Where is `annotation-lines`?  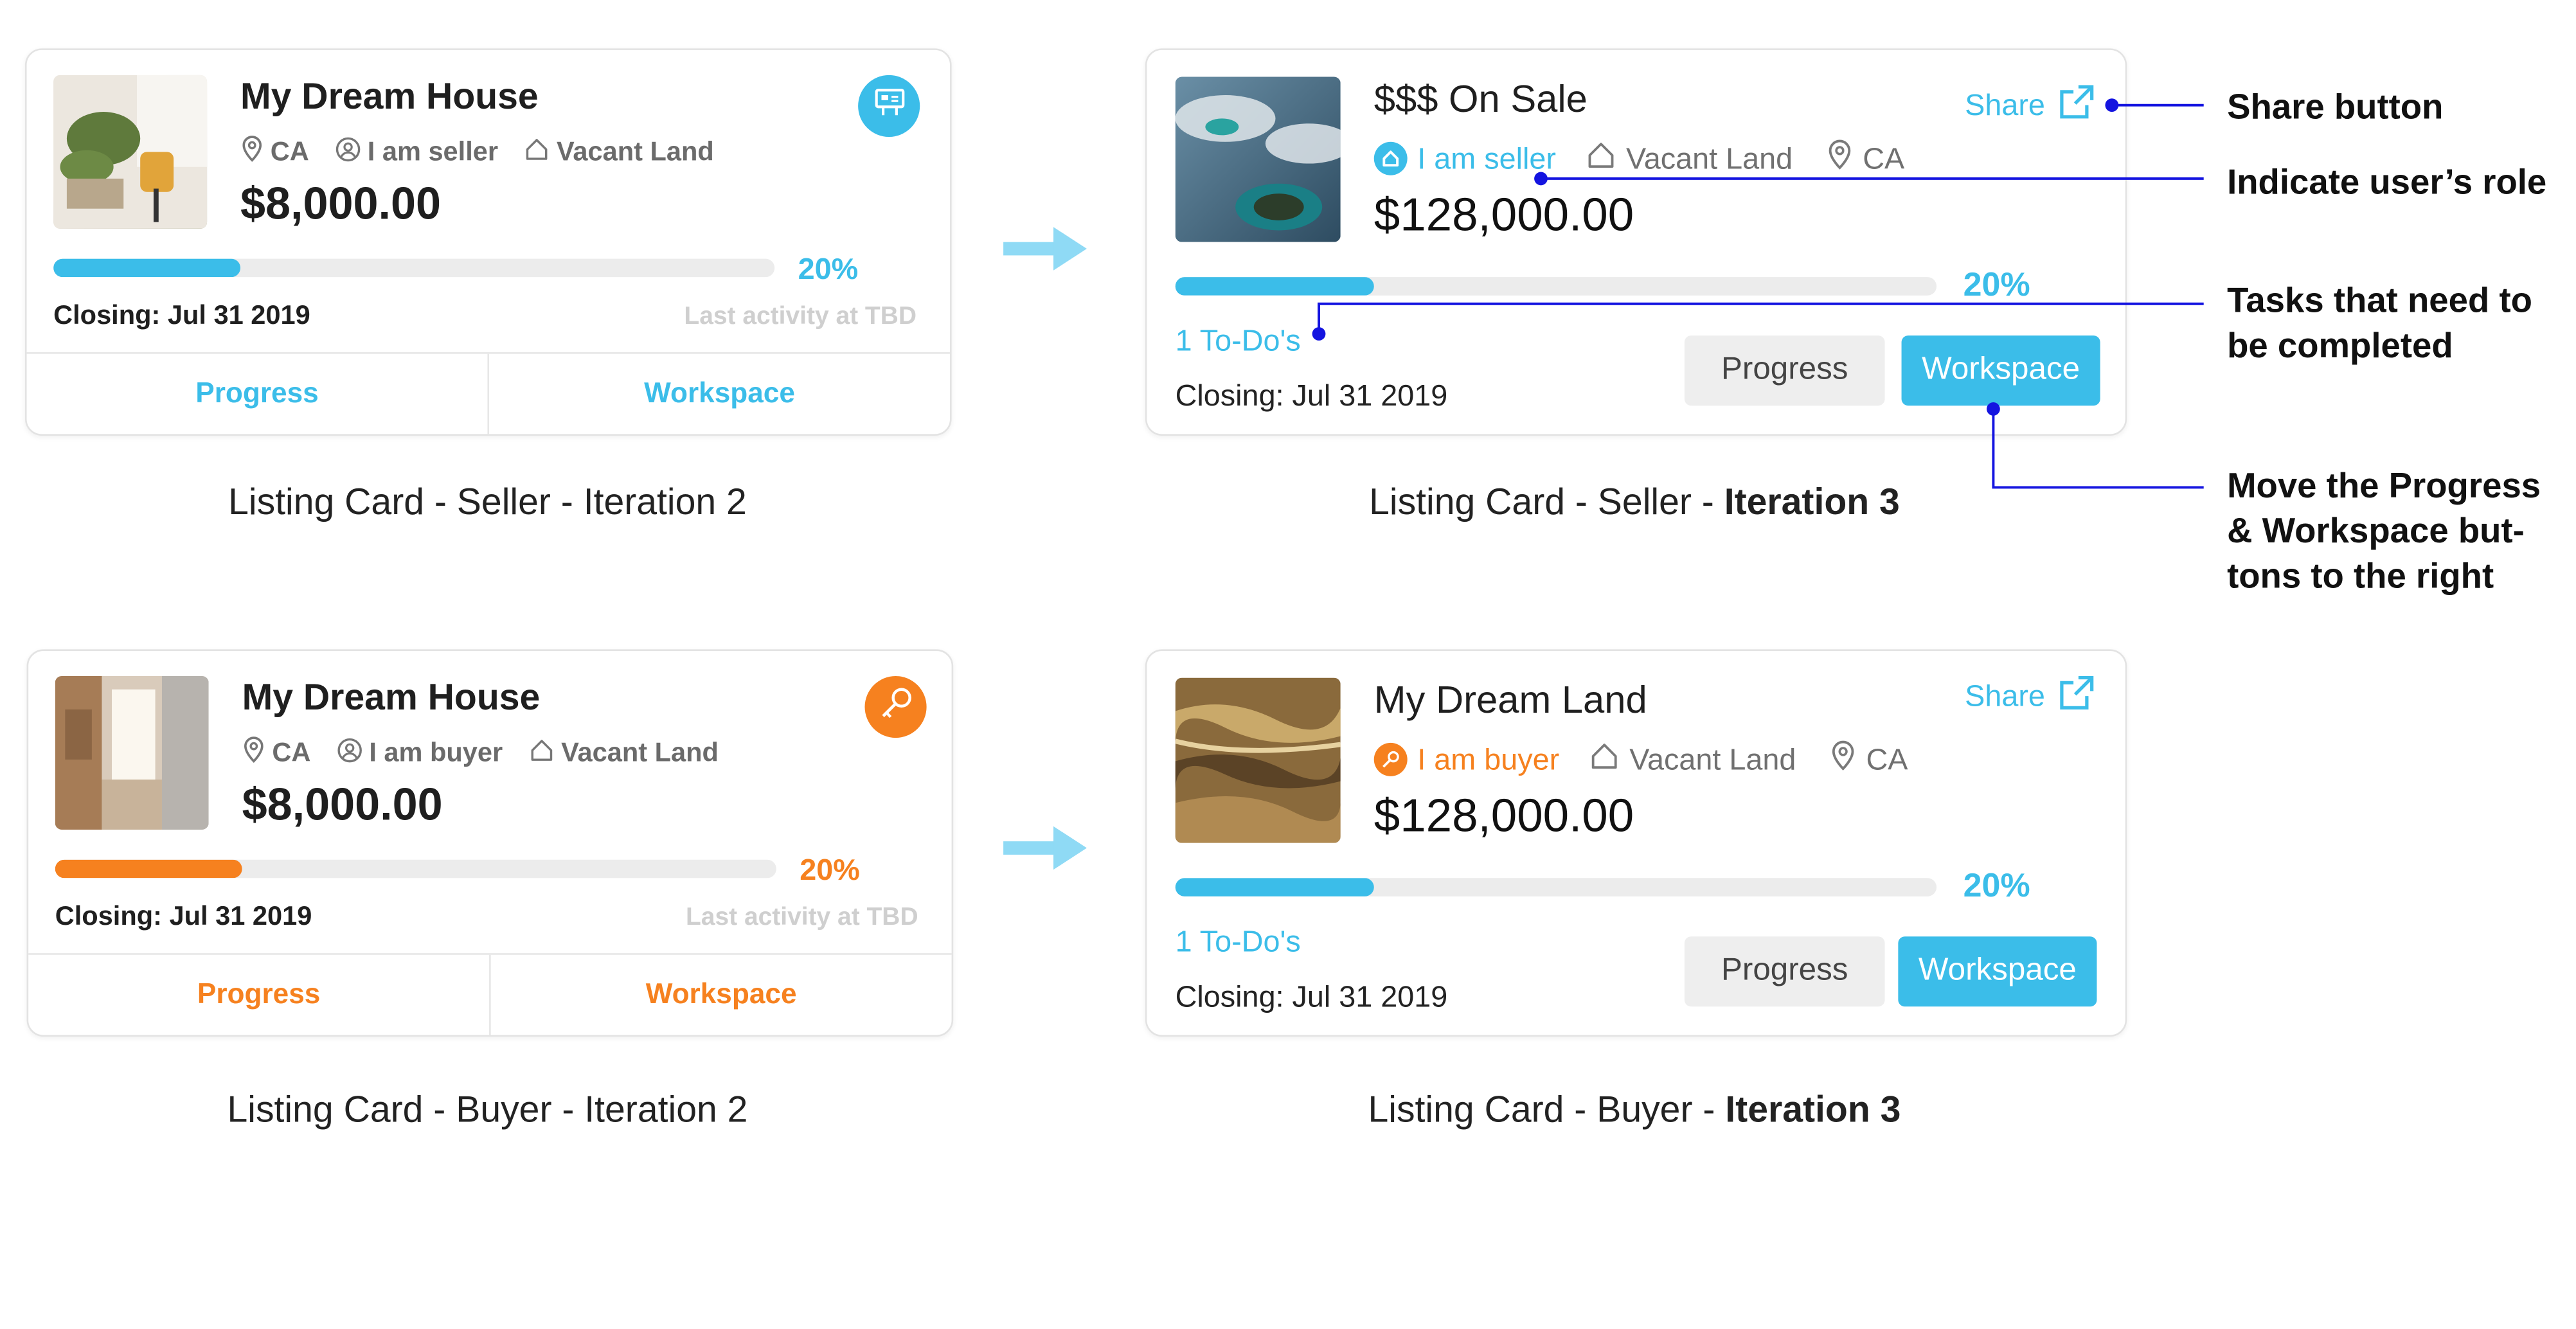
annotation-lines is located at coordinates (1758, 293).